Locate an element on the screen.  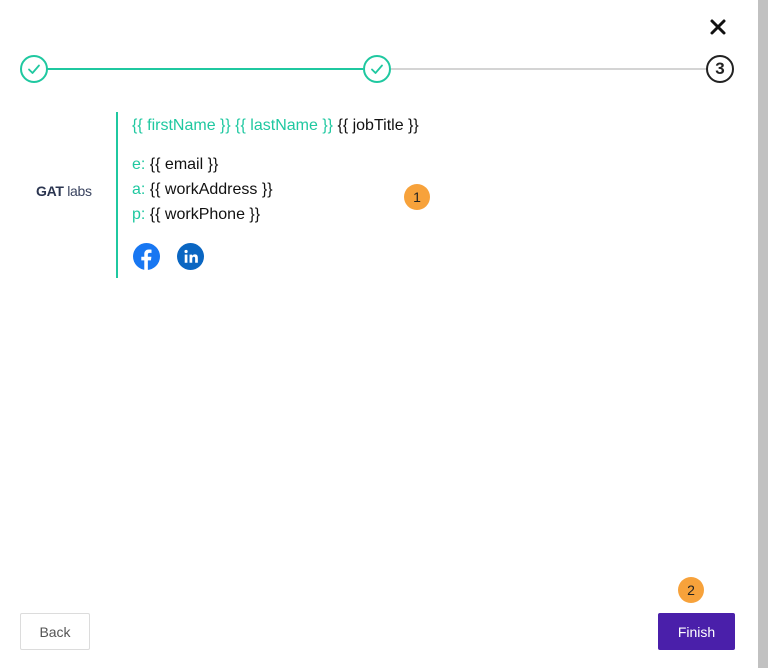
facebook-icon is located at coordinates (146, 256).